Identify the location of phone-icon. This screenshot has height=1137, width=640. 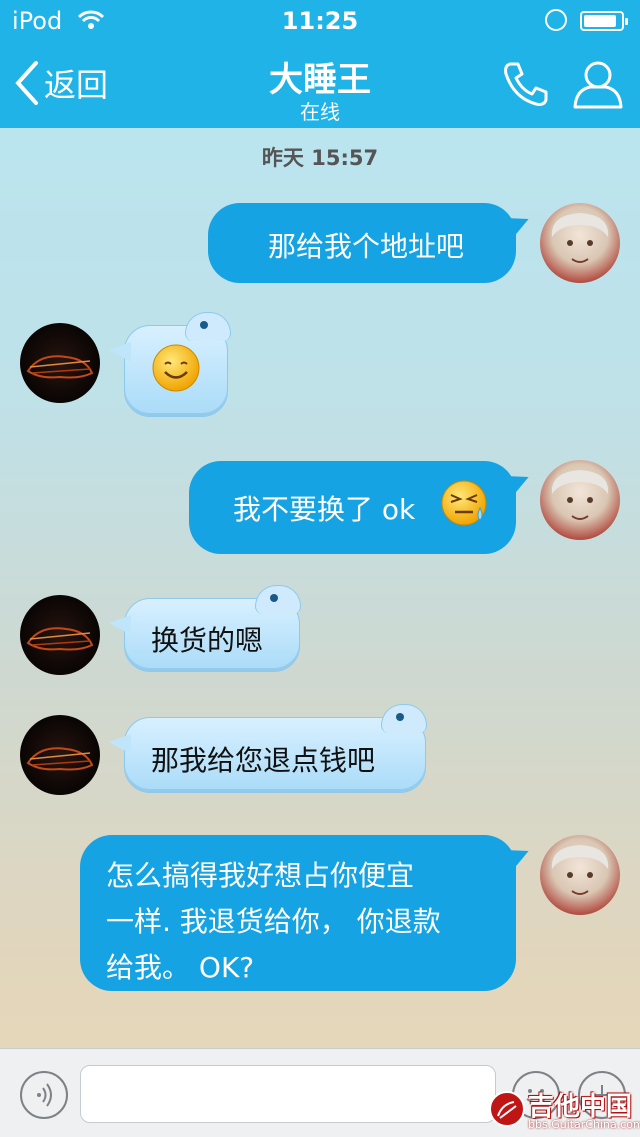
(525, 83).